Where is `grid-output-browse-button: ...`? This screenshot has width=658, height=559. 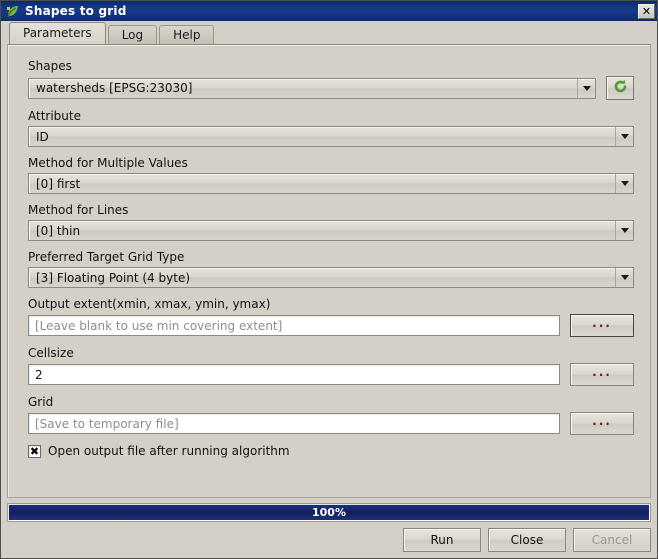 grid-output-browse-button: ... is located at coordinates (602, 423).